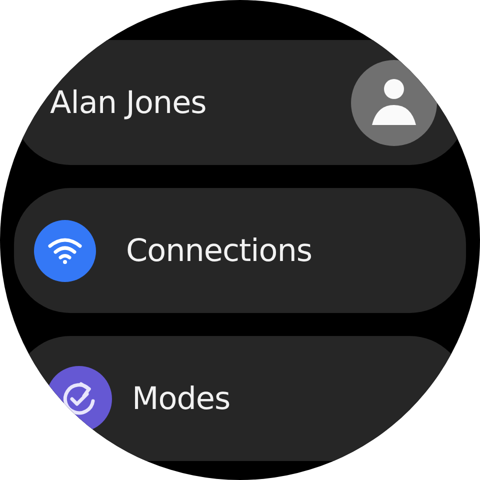  Describe the element at coordinates (65, 250) in the screenshot. I see `wifi-icon` at that location.